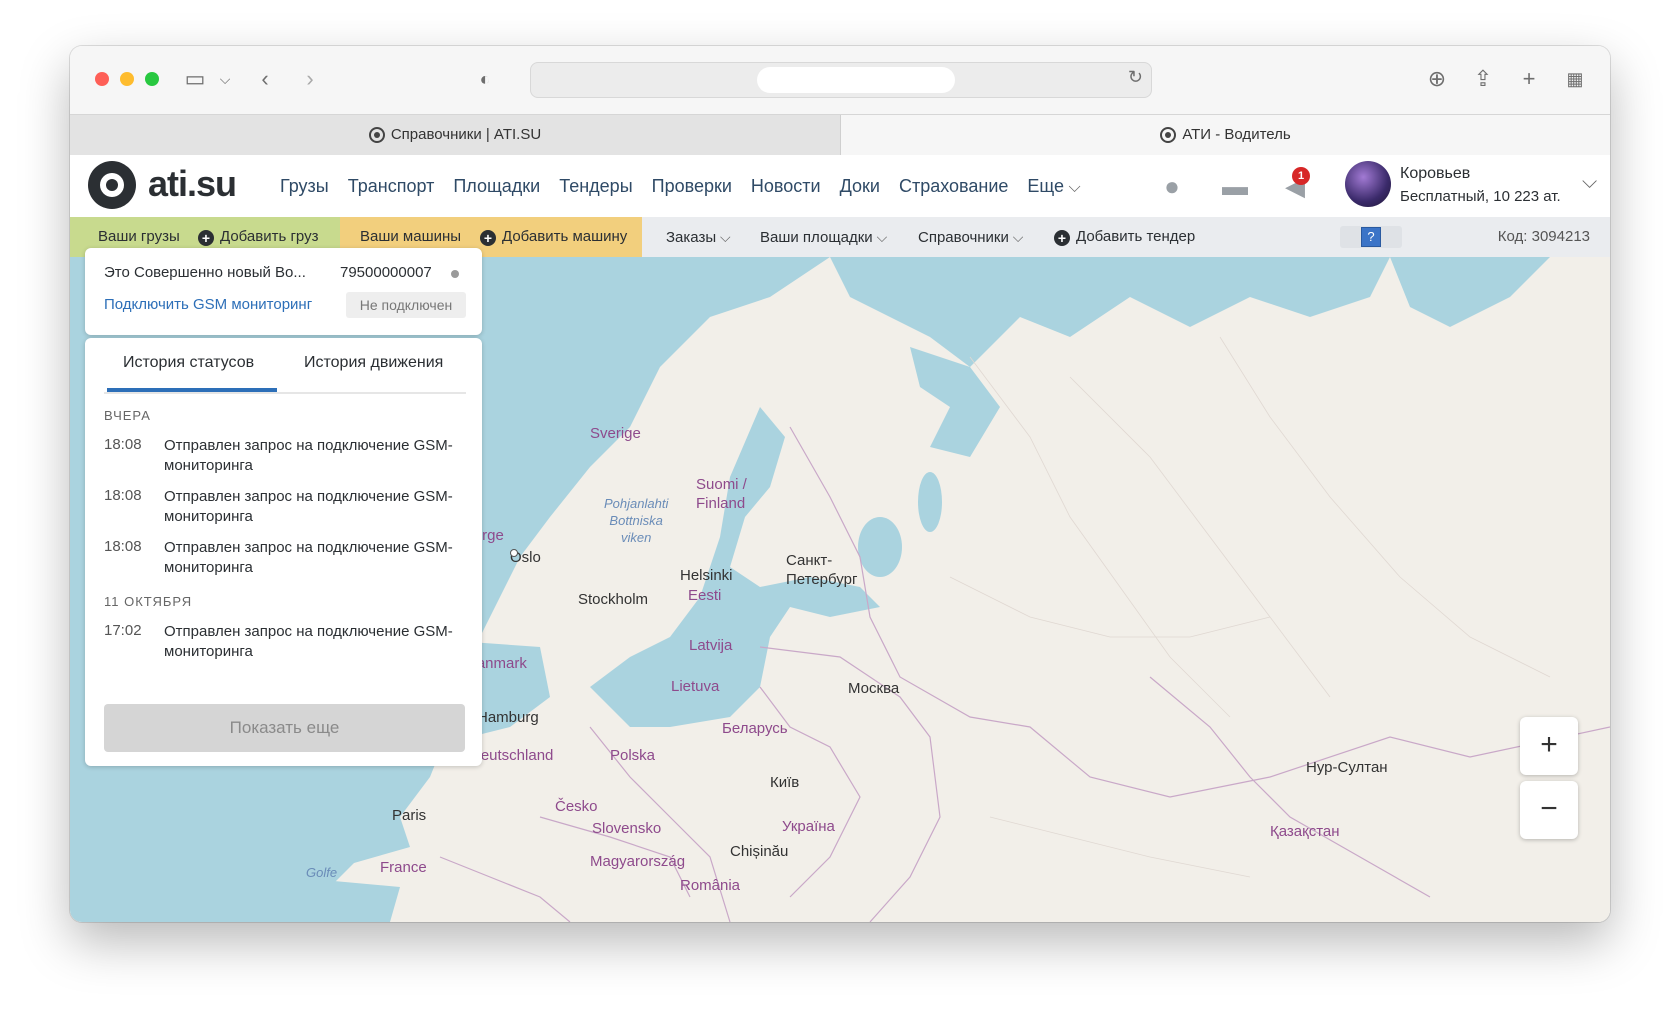 The height and width of the screenshot is (1015, 1680). Describe the element at coordinates (1435, 174) in the screenshot. I see `user-name: Коровьев` at that location.